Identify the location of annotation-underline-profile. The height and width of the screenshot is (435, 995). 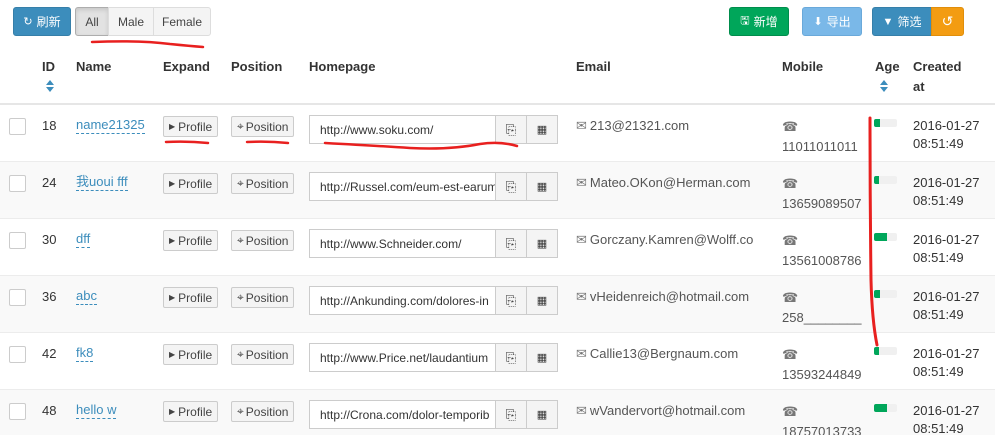
(187, 142).